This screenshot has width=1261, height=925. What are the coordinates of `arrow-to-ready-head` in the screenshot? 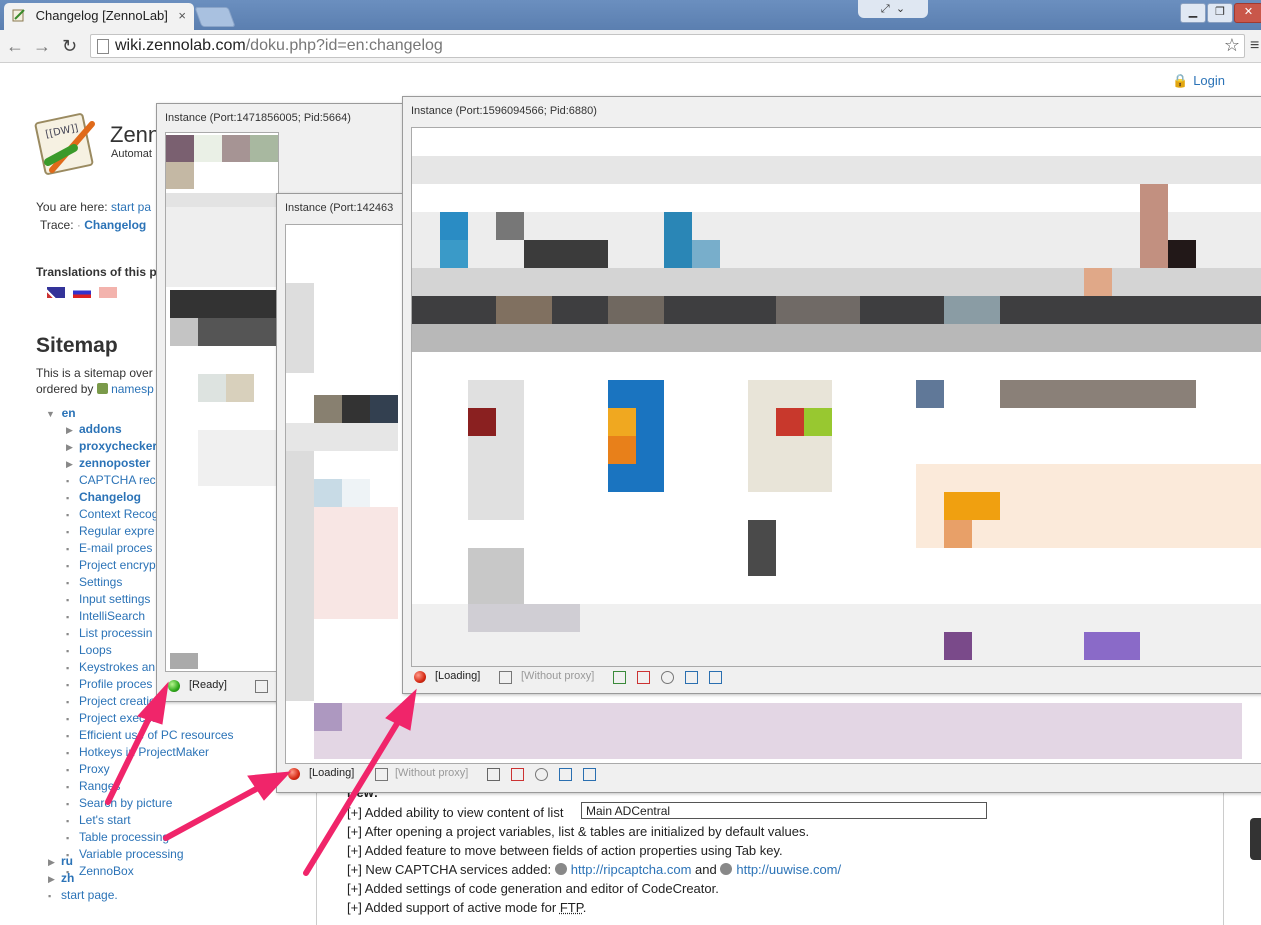 It's located at (153, 703).